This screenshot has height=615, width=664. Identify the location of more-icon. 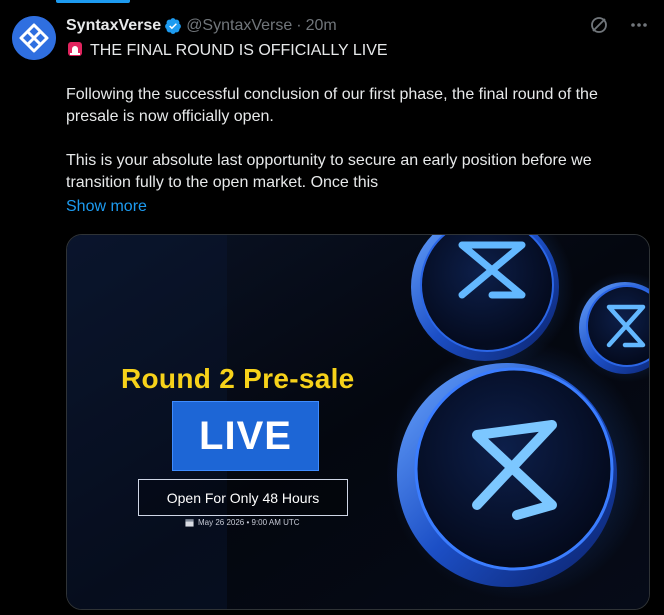
(639, 25).